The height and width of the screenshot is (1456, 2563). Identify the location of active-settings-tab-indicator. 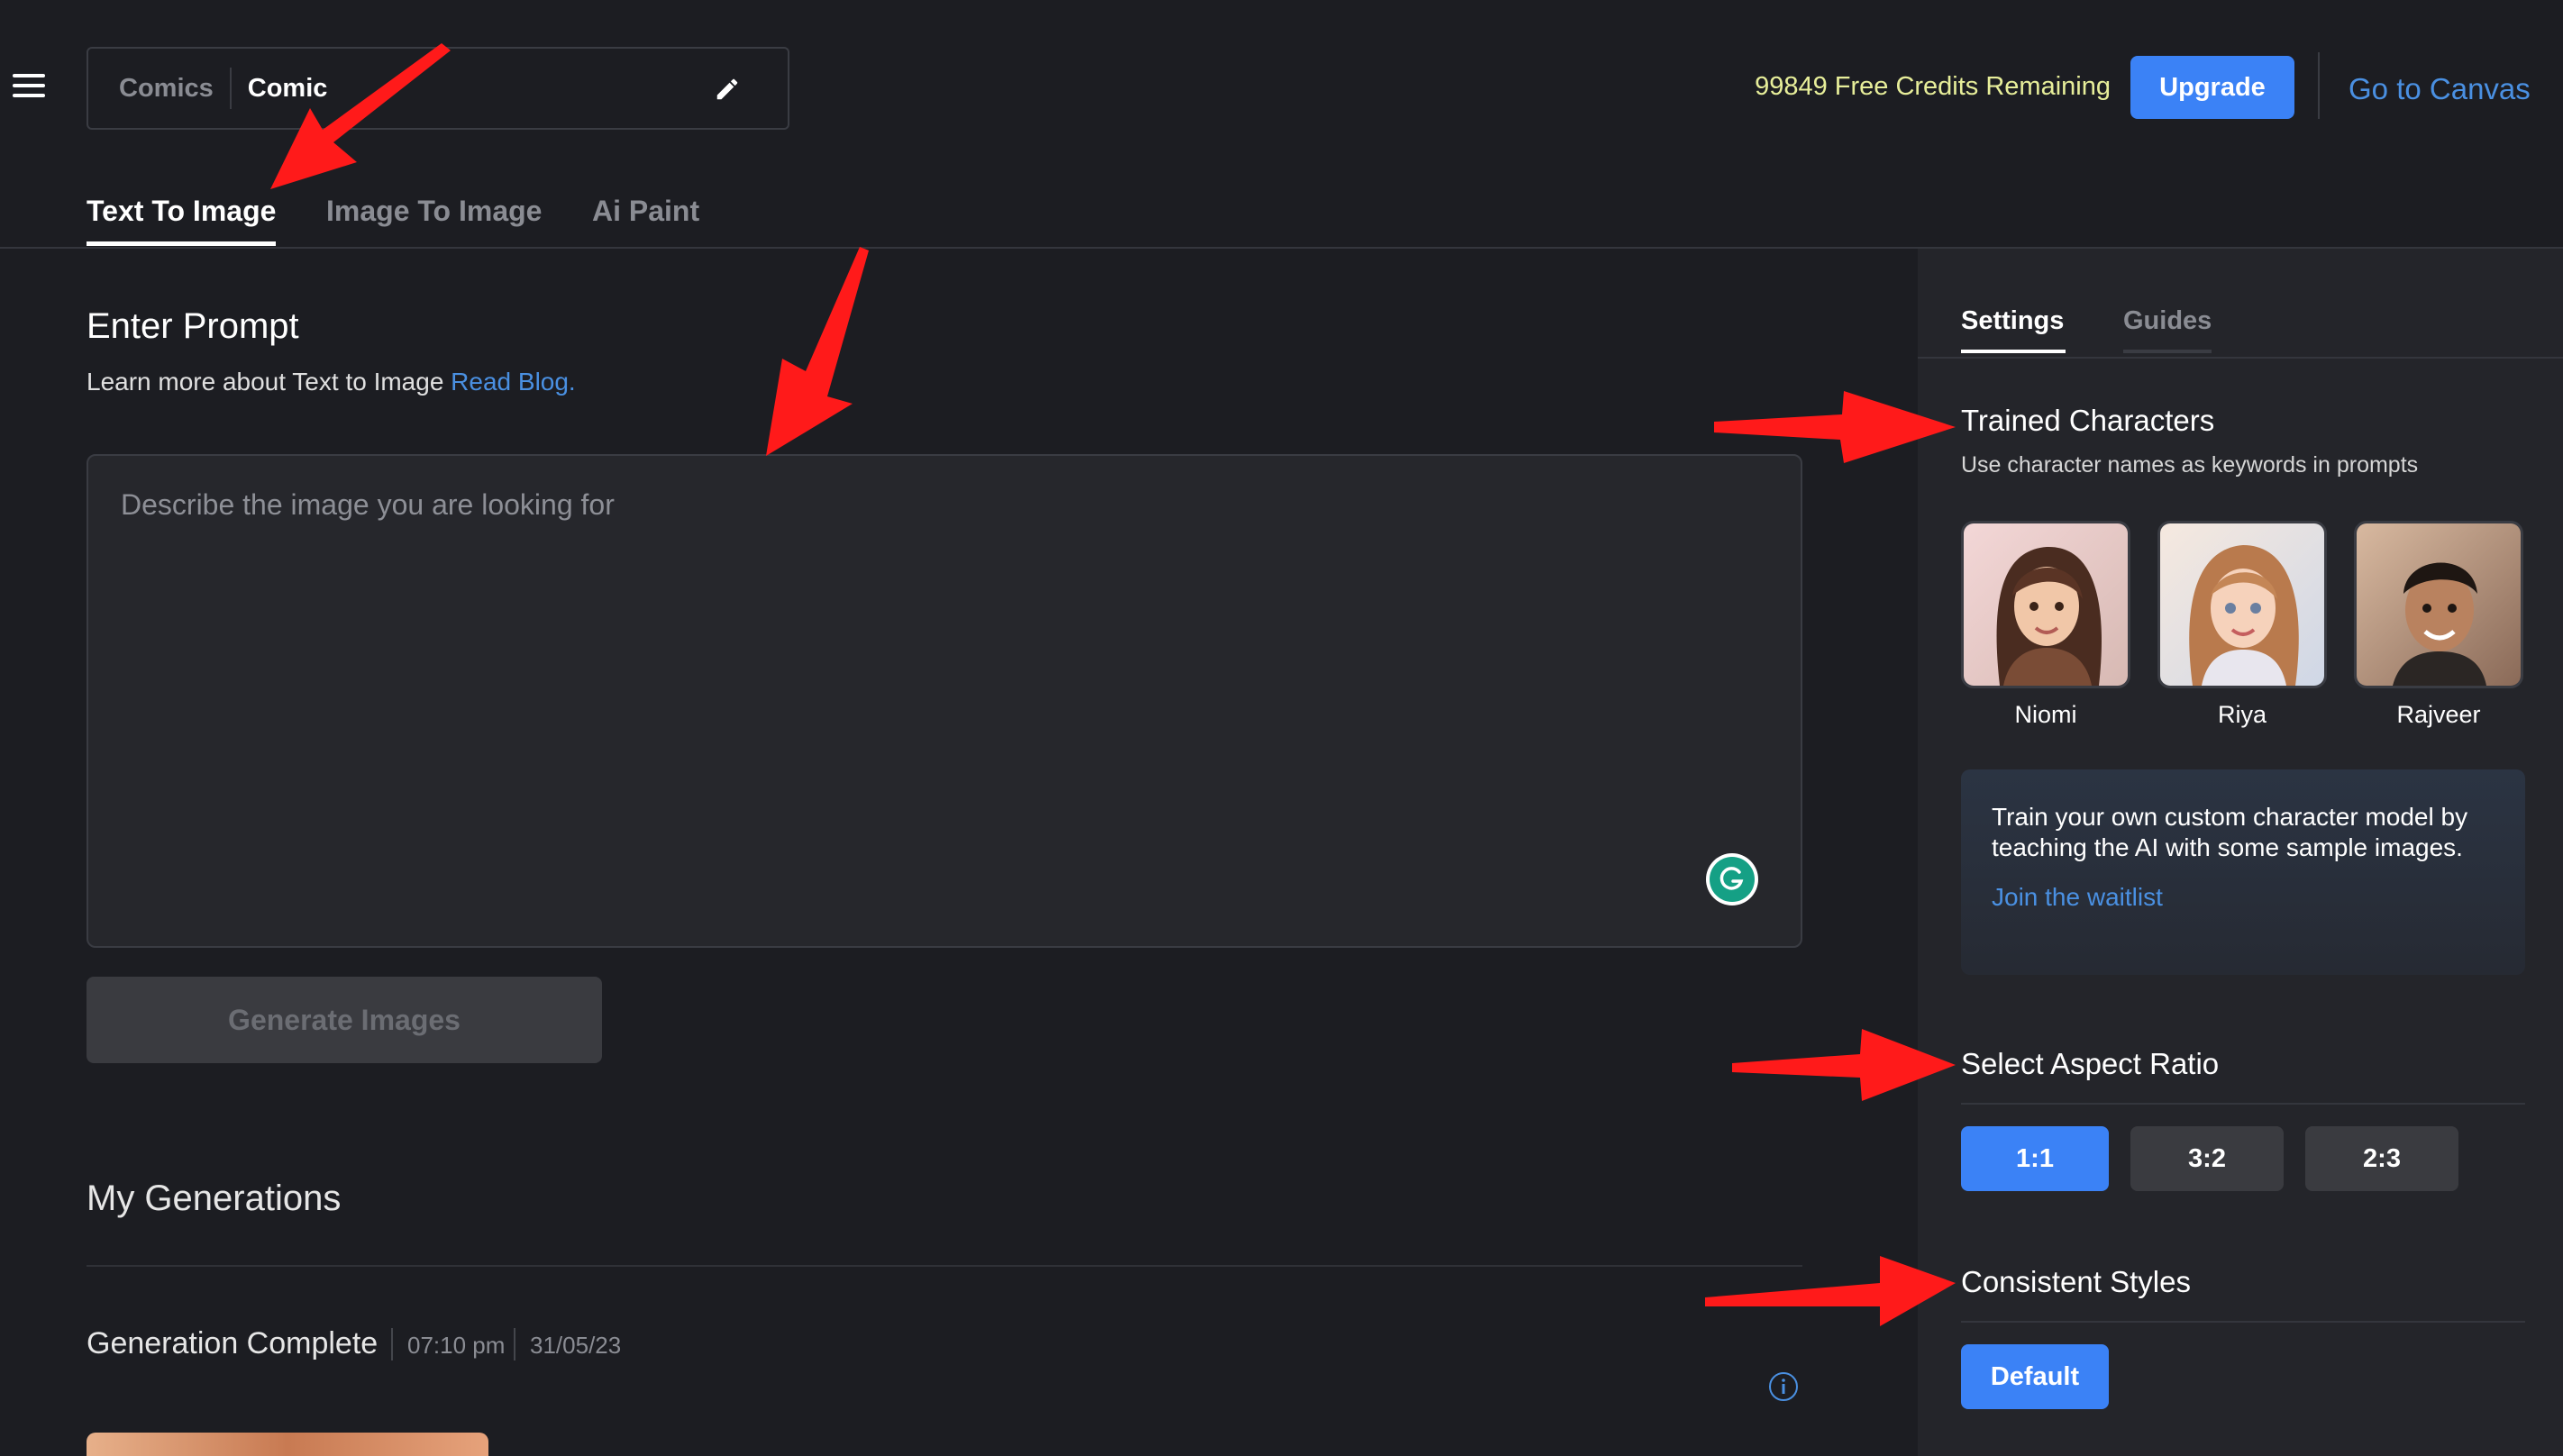
(2014, 352).